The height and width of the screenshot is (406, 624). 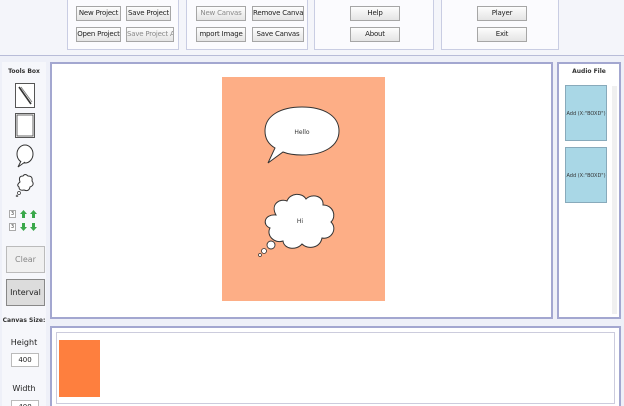 What do you see at coordinates (24, 320) in the screenshot?
I see `canvas-size-title: Canvas Size:` at bounding box center [24, 320].